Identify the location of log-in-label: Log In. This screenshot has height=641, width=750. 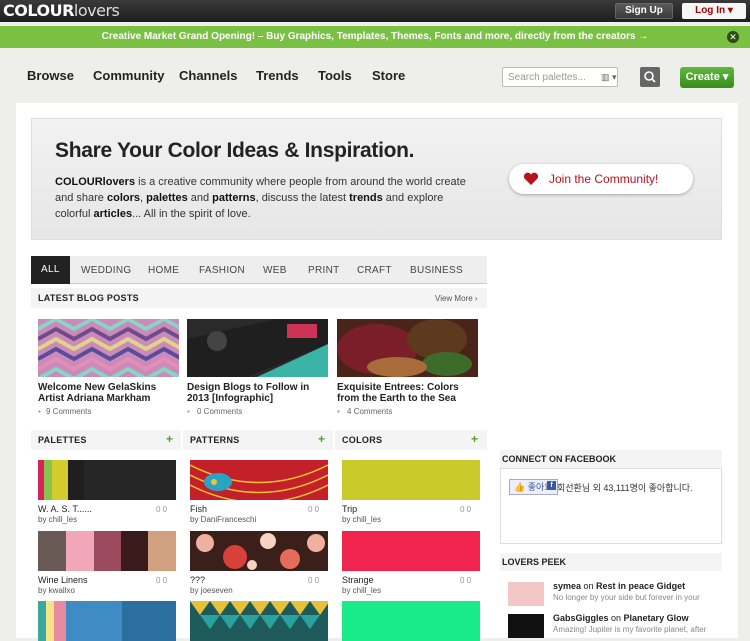
(710, 10).